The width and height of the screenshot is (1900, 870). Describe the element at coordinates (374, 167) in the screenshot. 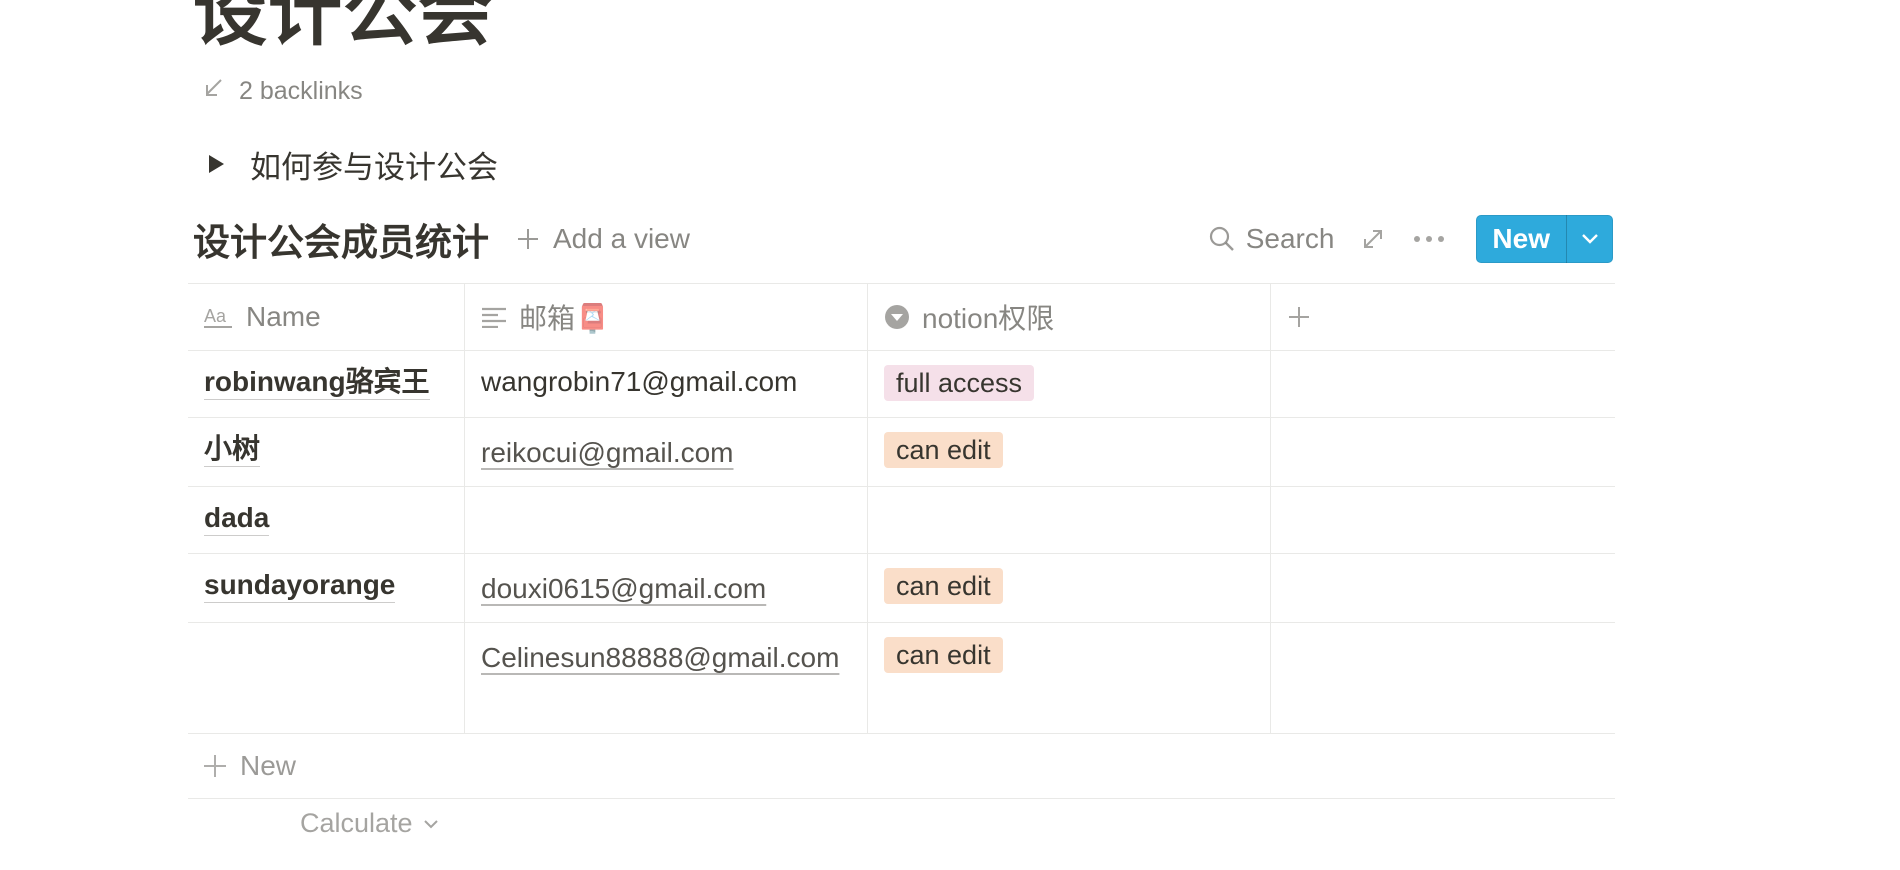

I see `toggle-label: 如何参与设计公会` at that location.